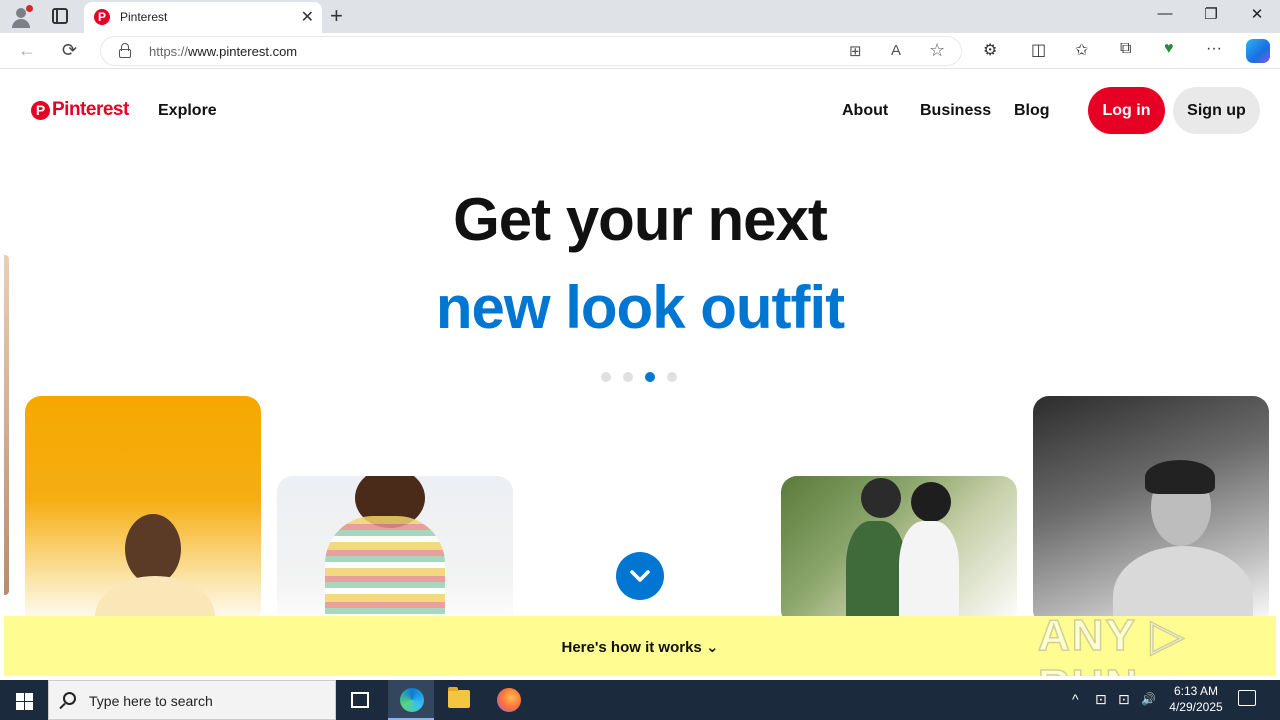 The height and width of the screenshot is (720, 1280). I want to click on taskbar-file-explorer-button, so click(459, 700).